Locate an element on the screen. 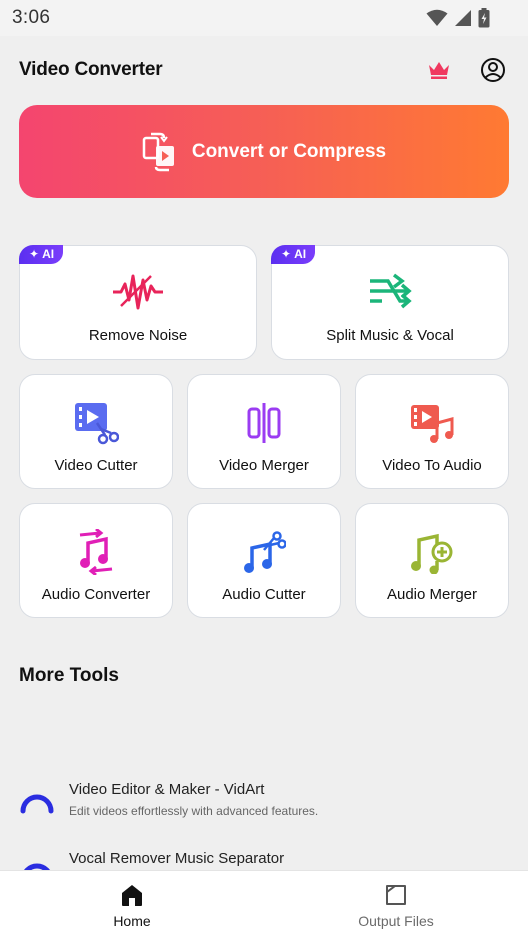 Image resolution: width=528 pixels, height=939 pixels. audio-cutter-icon is located at coordinates (264, 552).